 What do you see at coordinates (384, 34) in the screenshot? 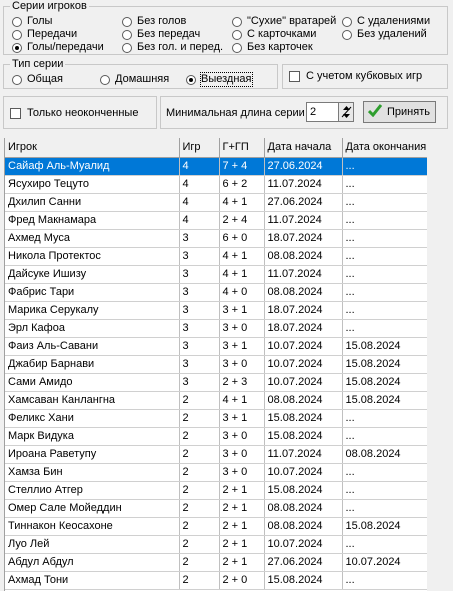
I see `series-radio-no-penalties: Без удалений` at bounding box center [384, 34].